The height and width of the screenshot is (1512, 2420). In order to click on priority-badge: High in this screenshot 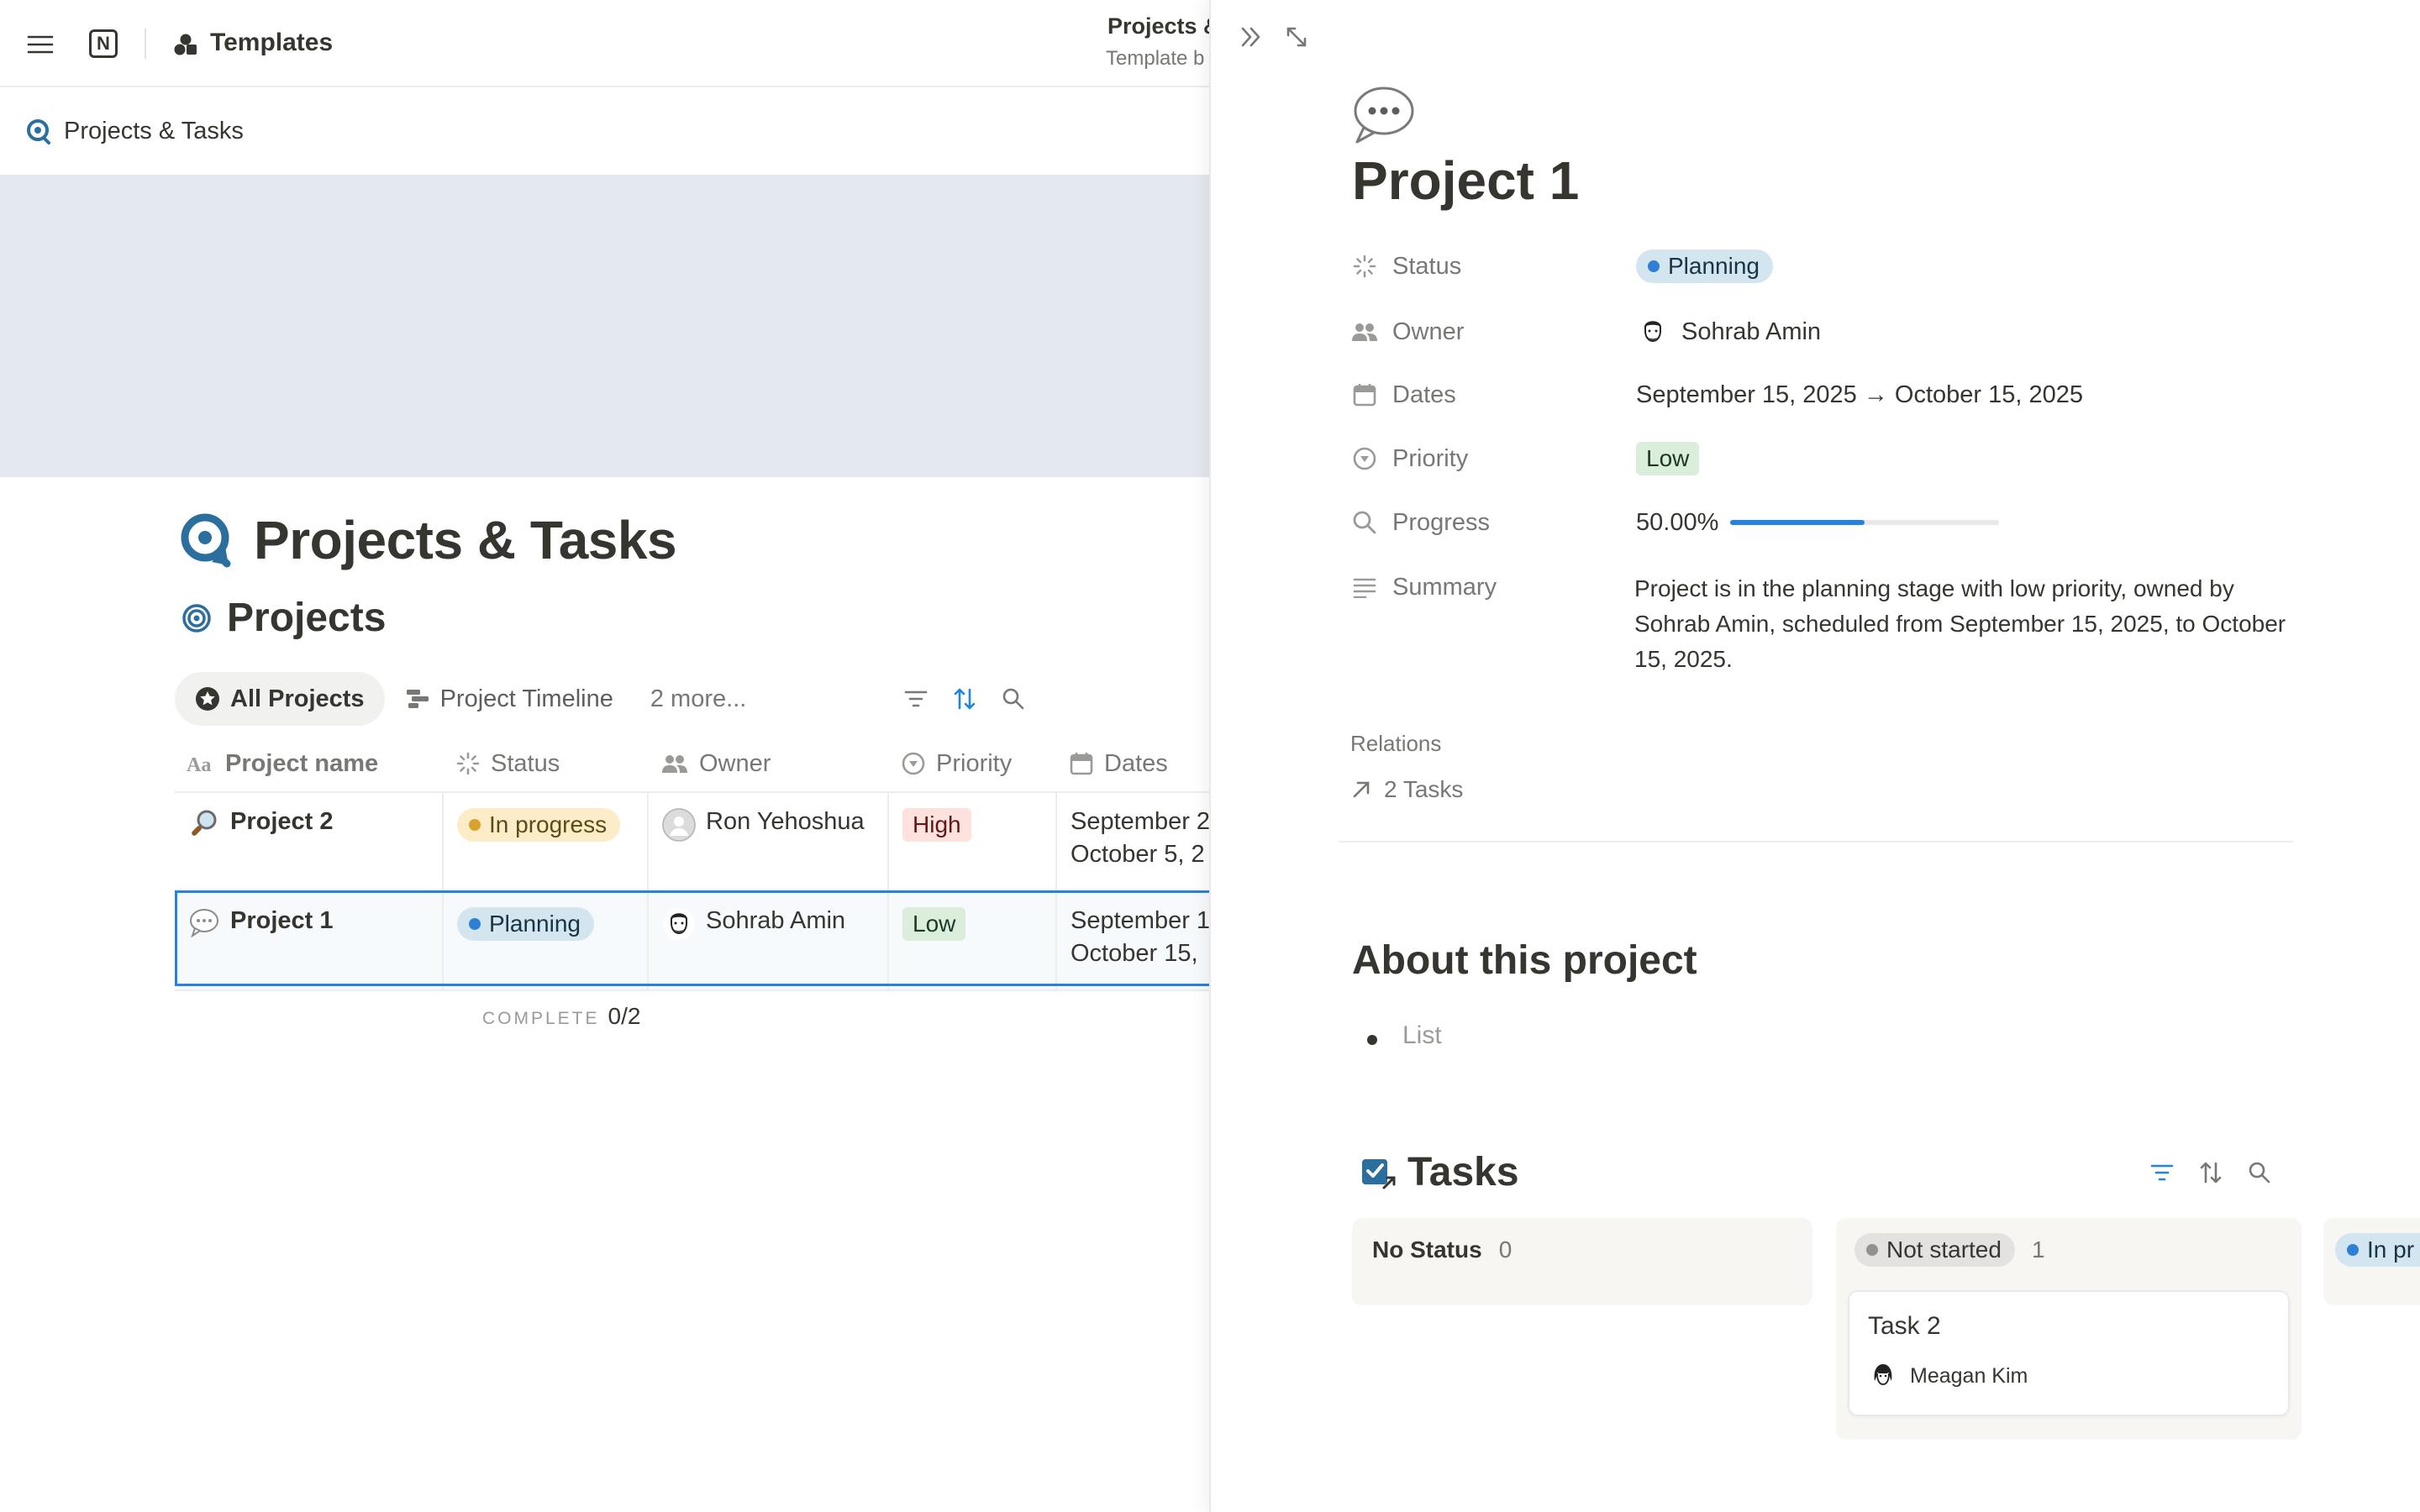, I will do `click(936, 825)`.